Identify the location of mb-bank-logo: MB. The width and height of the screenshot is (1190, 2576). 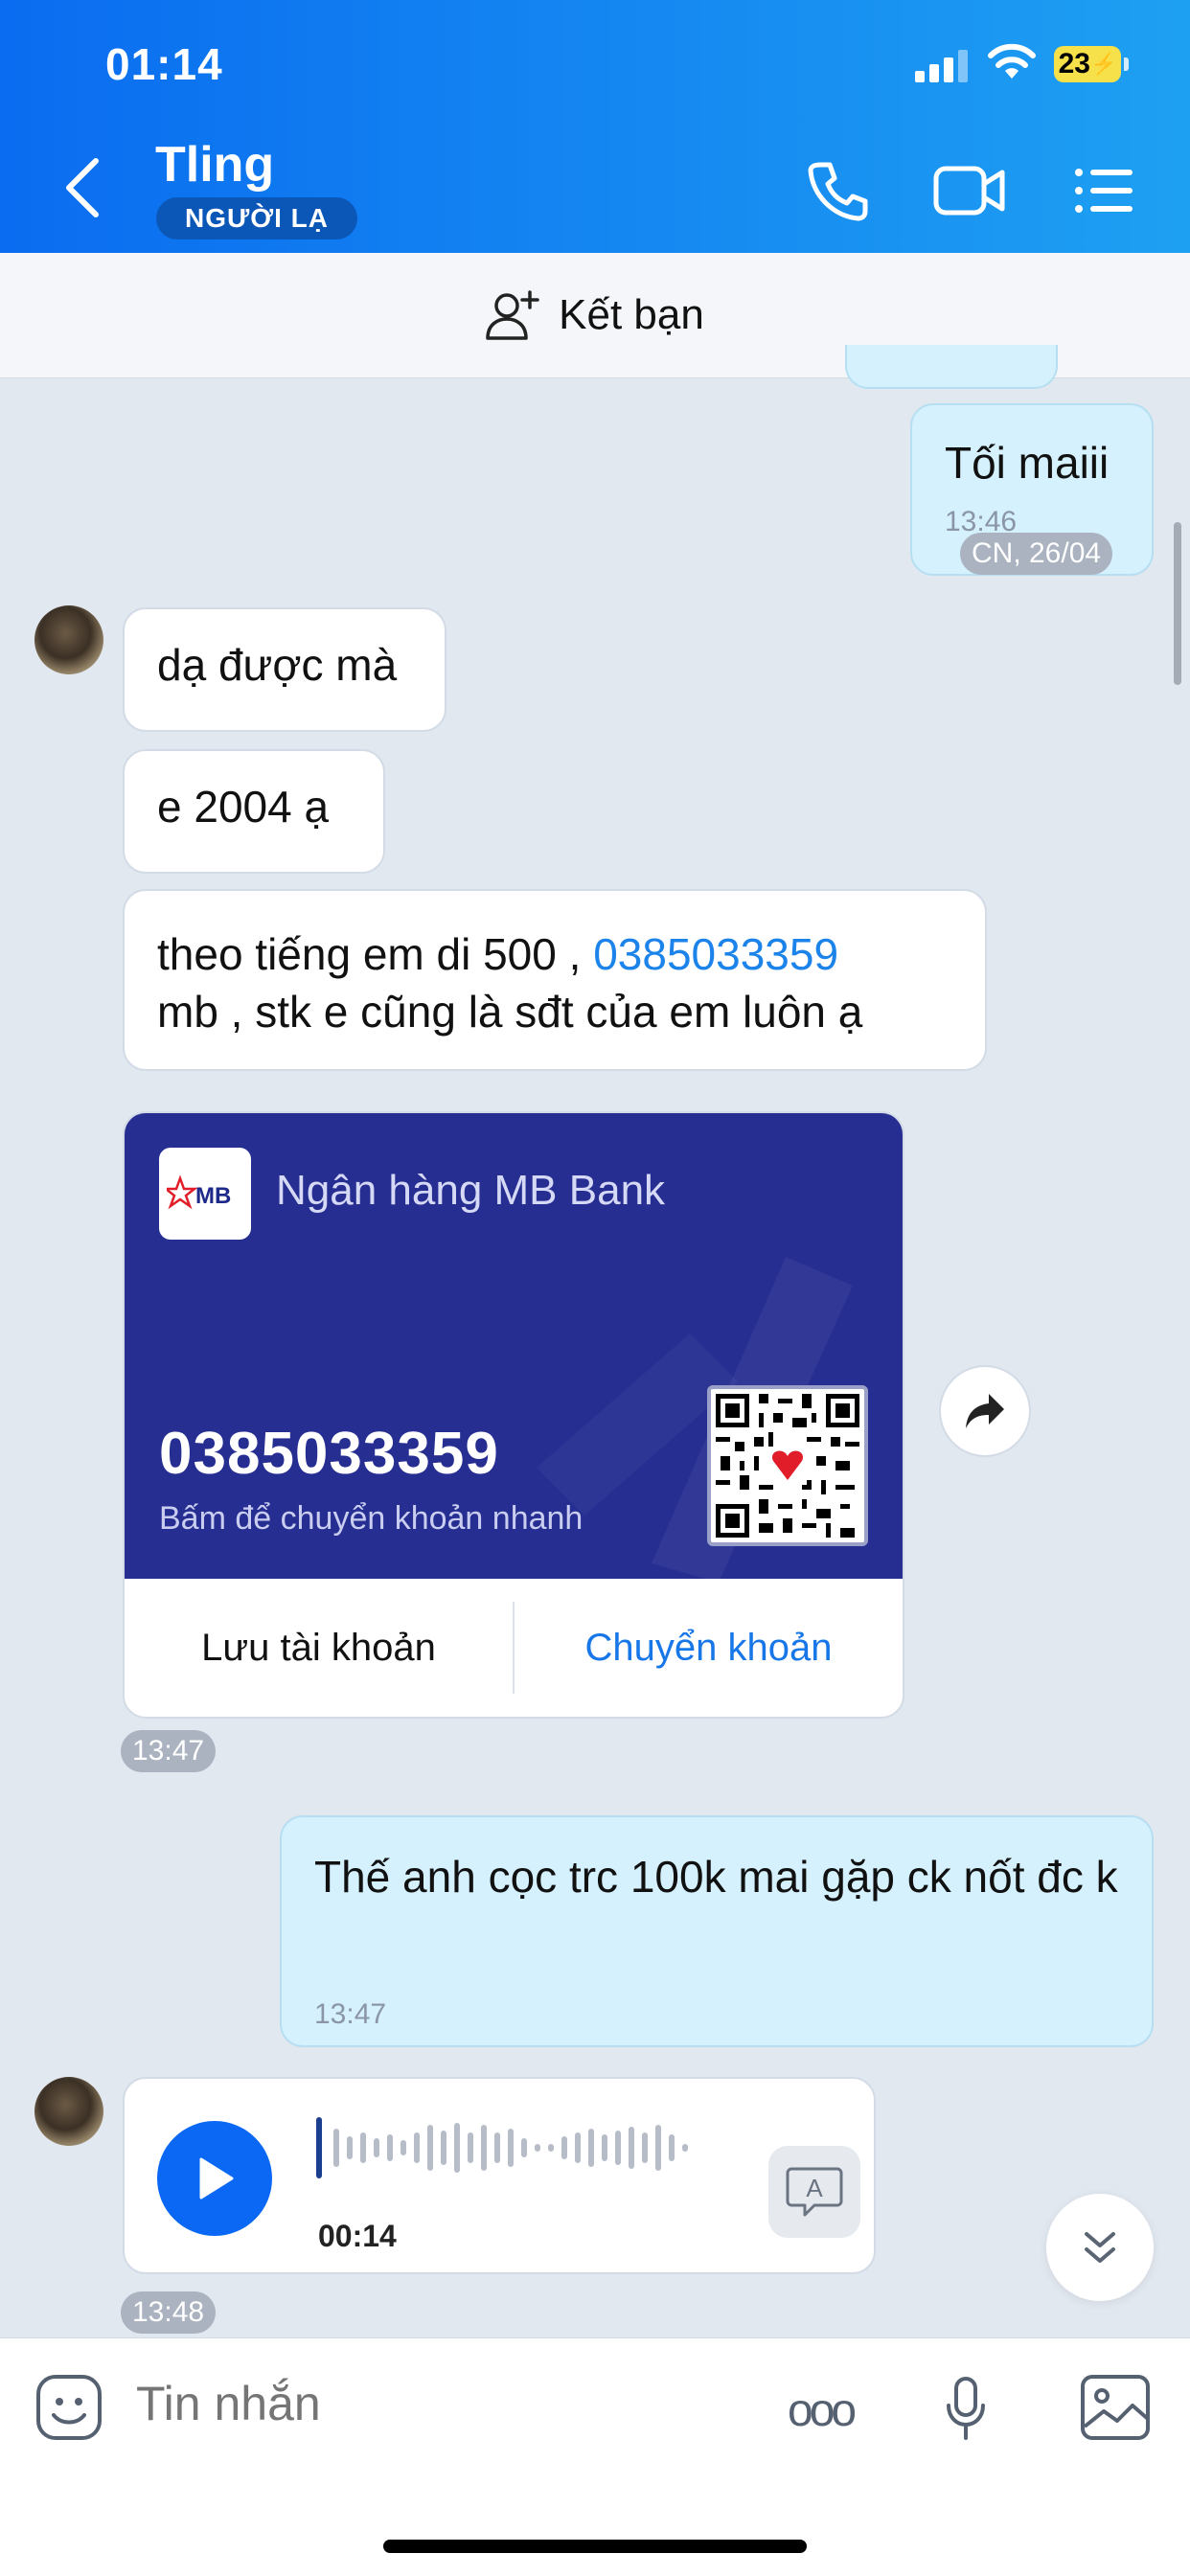
(205, 1194).